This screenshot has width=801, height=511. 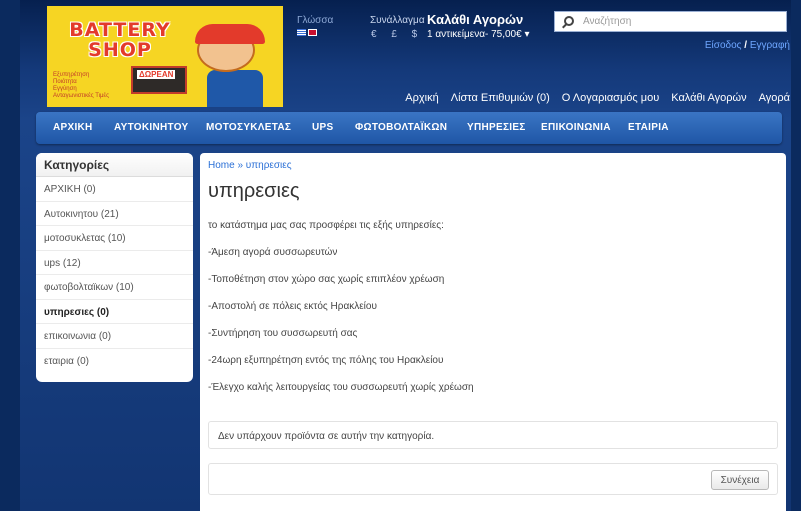 What do you see at coordinates (114, 312) in the screenshot?
I see `sidebar-item-services: υπηρεσιες (0)` at bounding box center [114, 312].